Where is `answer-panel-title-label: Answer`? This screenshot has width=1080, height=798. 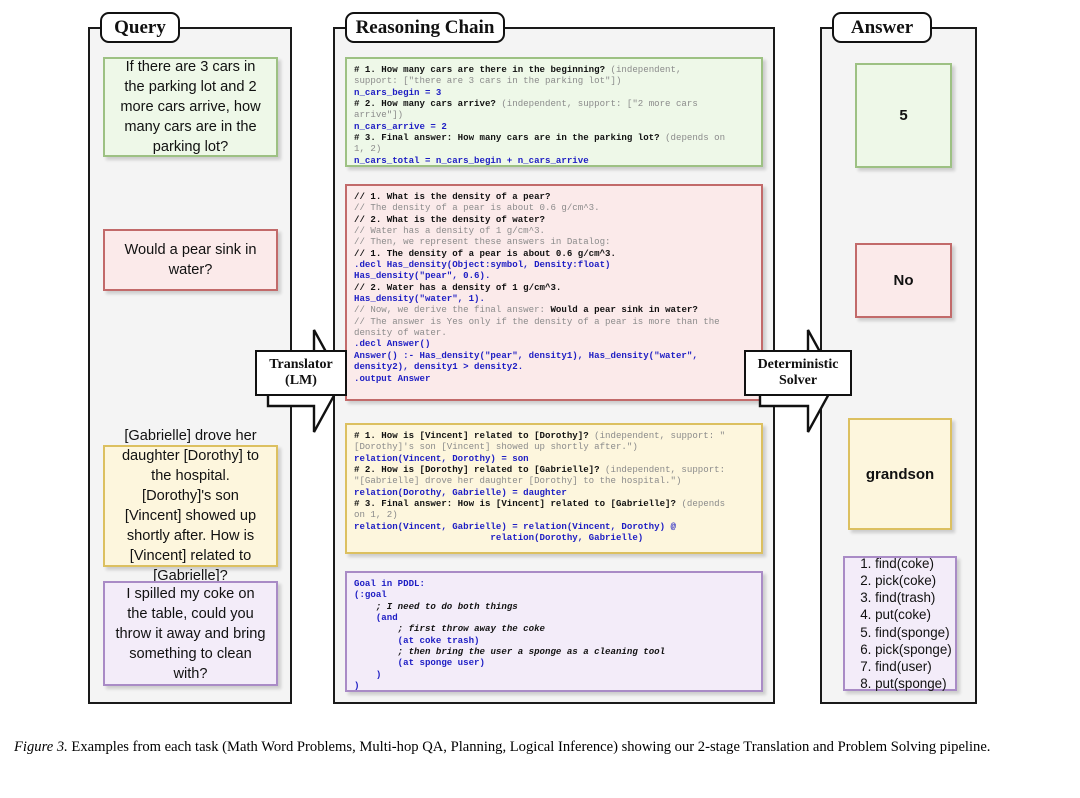 answer-panel-title-label: Answer is located at coordinates (882, 27).